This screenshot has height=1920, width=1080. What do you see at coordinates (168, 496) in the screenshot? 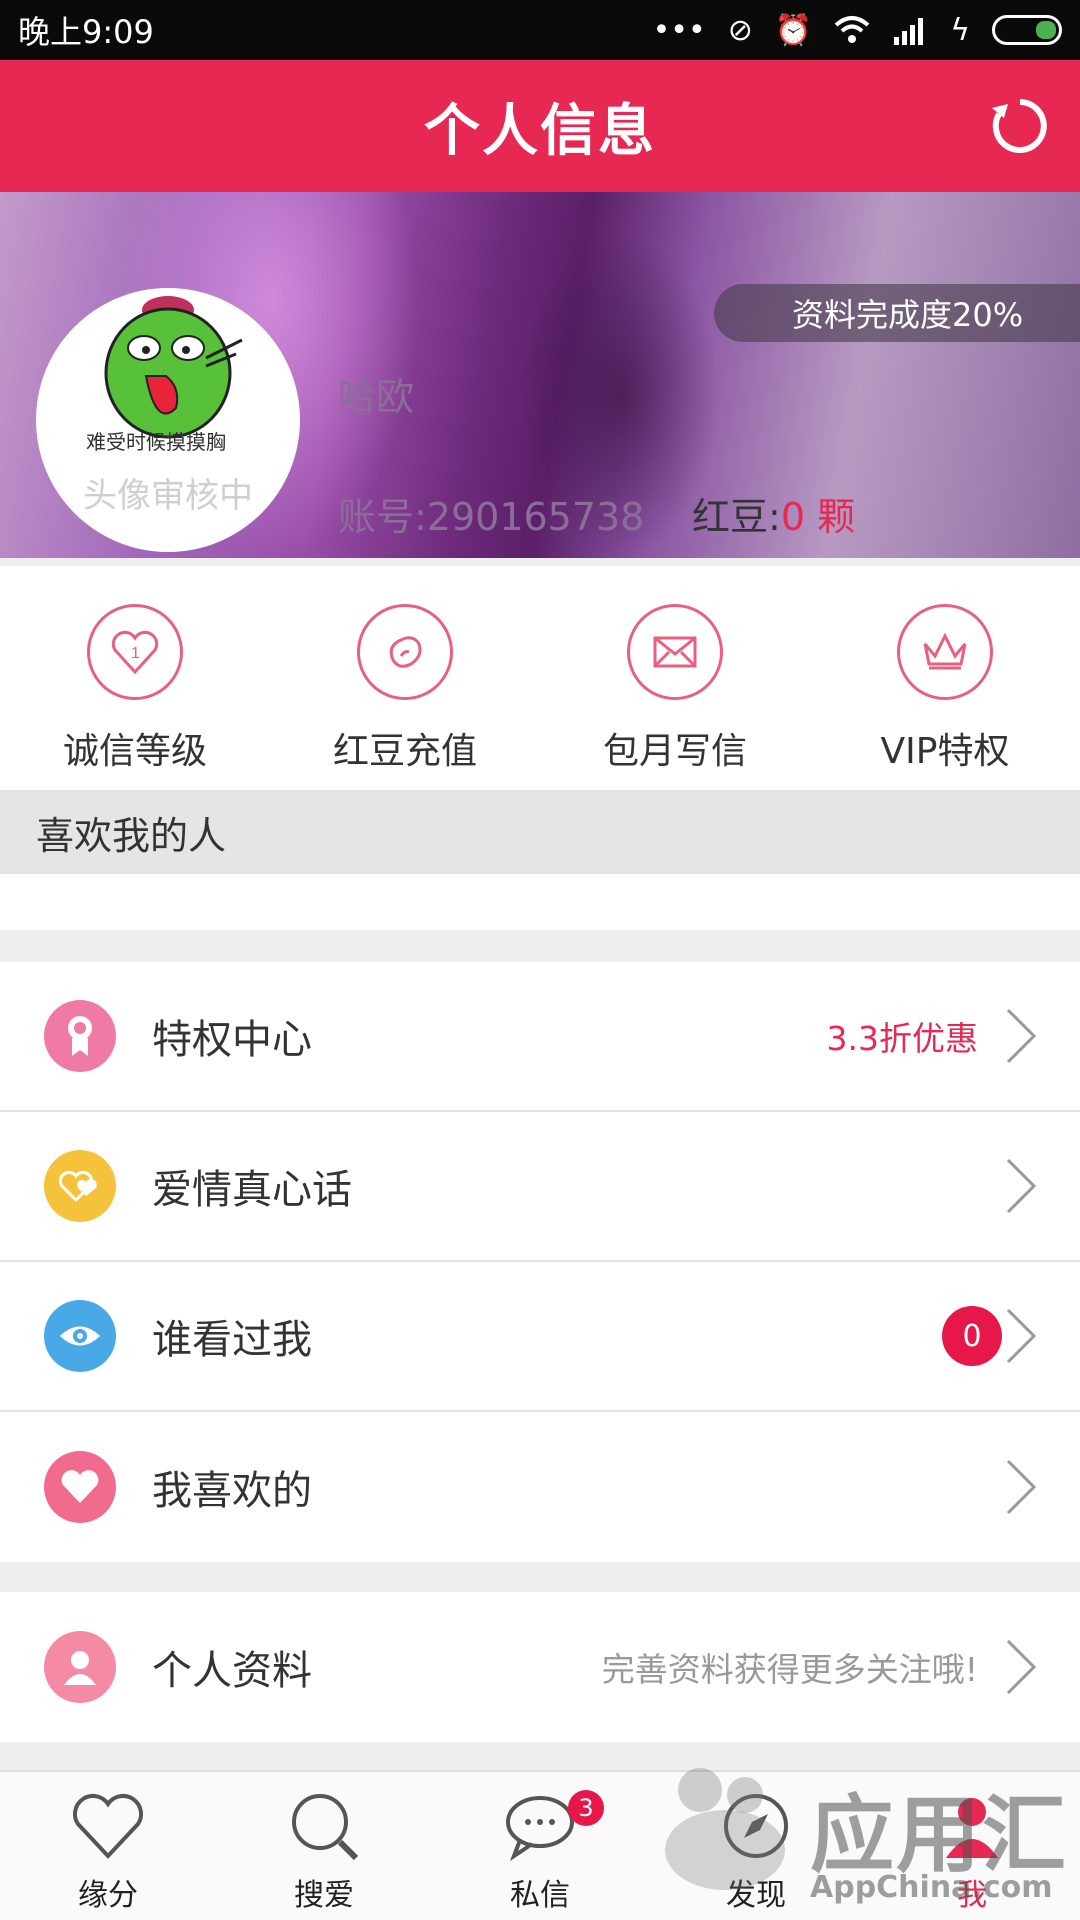
I see `avatar-review-status: 头像审核中` at bounding box center [168, 496].